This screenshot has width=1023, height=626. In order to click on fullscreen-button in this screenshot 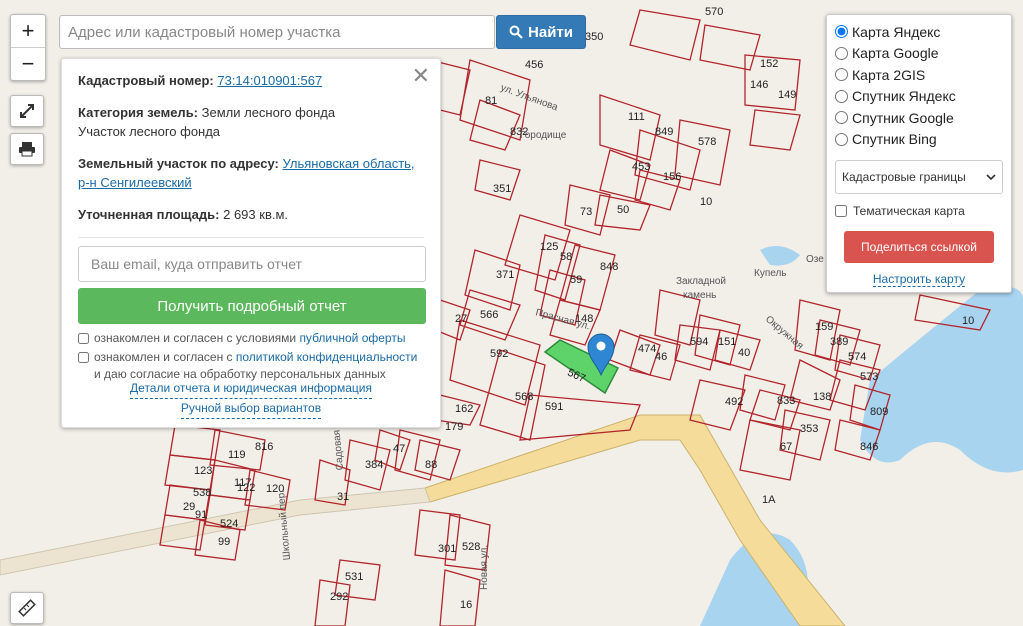, I will do `click(27, 111)`.